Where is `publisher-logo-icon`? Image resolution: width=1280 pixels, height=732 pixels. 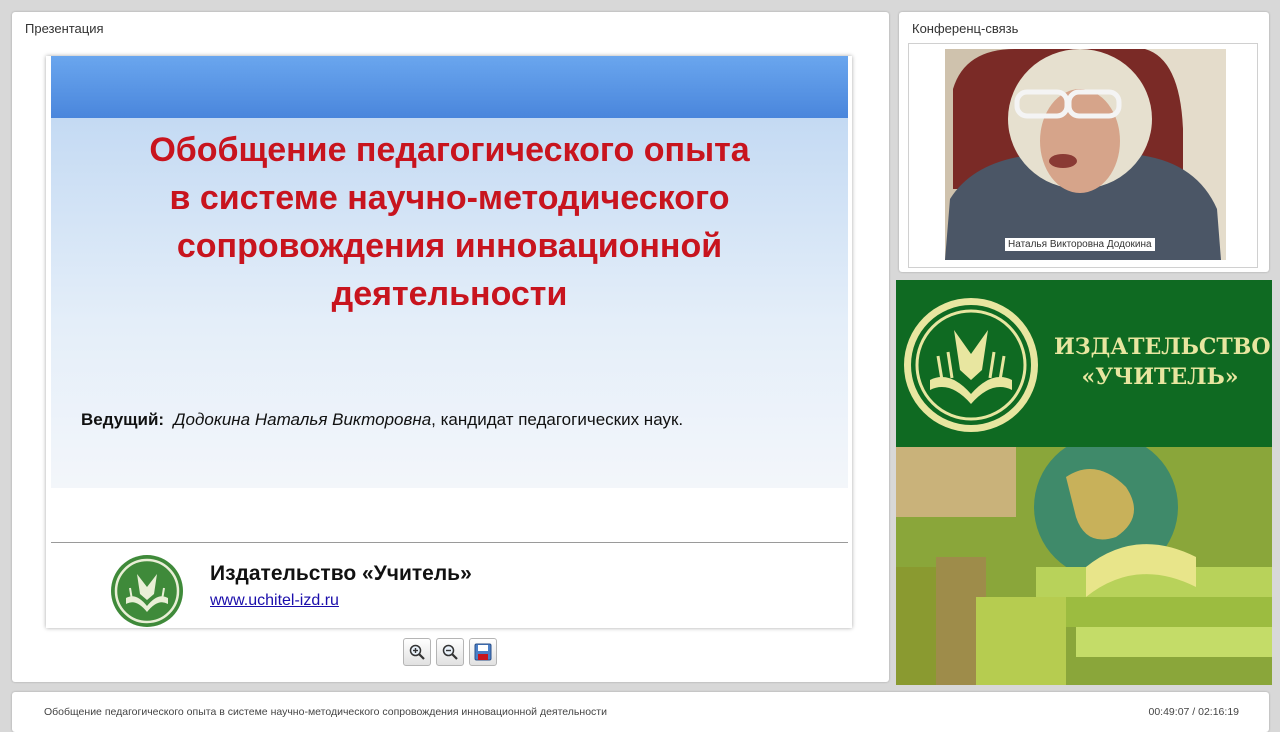
publisher-logo-icon is located at coordinates (147, 591).